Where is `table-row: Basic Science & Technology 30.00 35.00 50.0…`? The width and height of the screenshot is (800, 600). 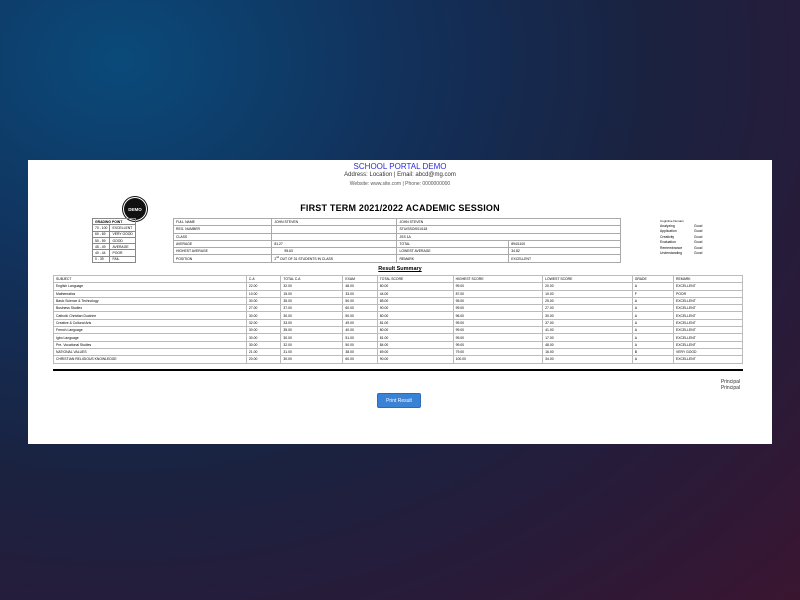 table-row: Basic Science & Technology 30.00 35.00 50.0… is located at coordinates (398, 301).